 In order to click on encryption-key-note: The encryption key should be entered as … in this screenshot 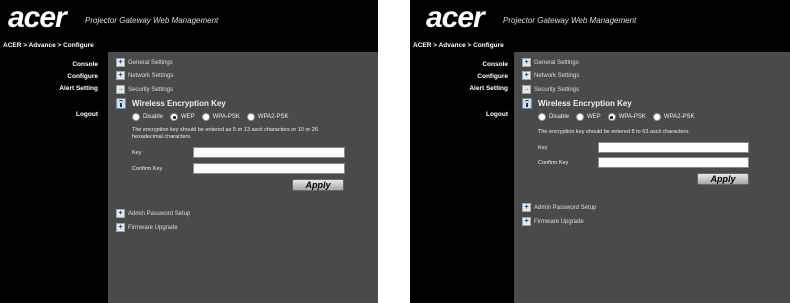, I will do `click(225, 133)`.